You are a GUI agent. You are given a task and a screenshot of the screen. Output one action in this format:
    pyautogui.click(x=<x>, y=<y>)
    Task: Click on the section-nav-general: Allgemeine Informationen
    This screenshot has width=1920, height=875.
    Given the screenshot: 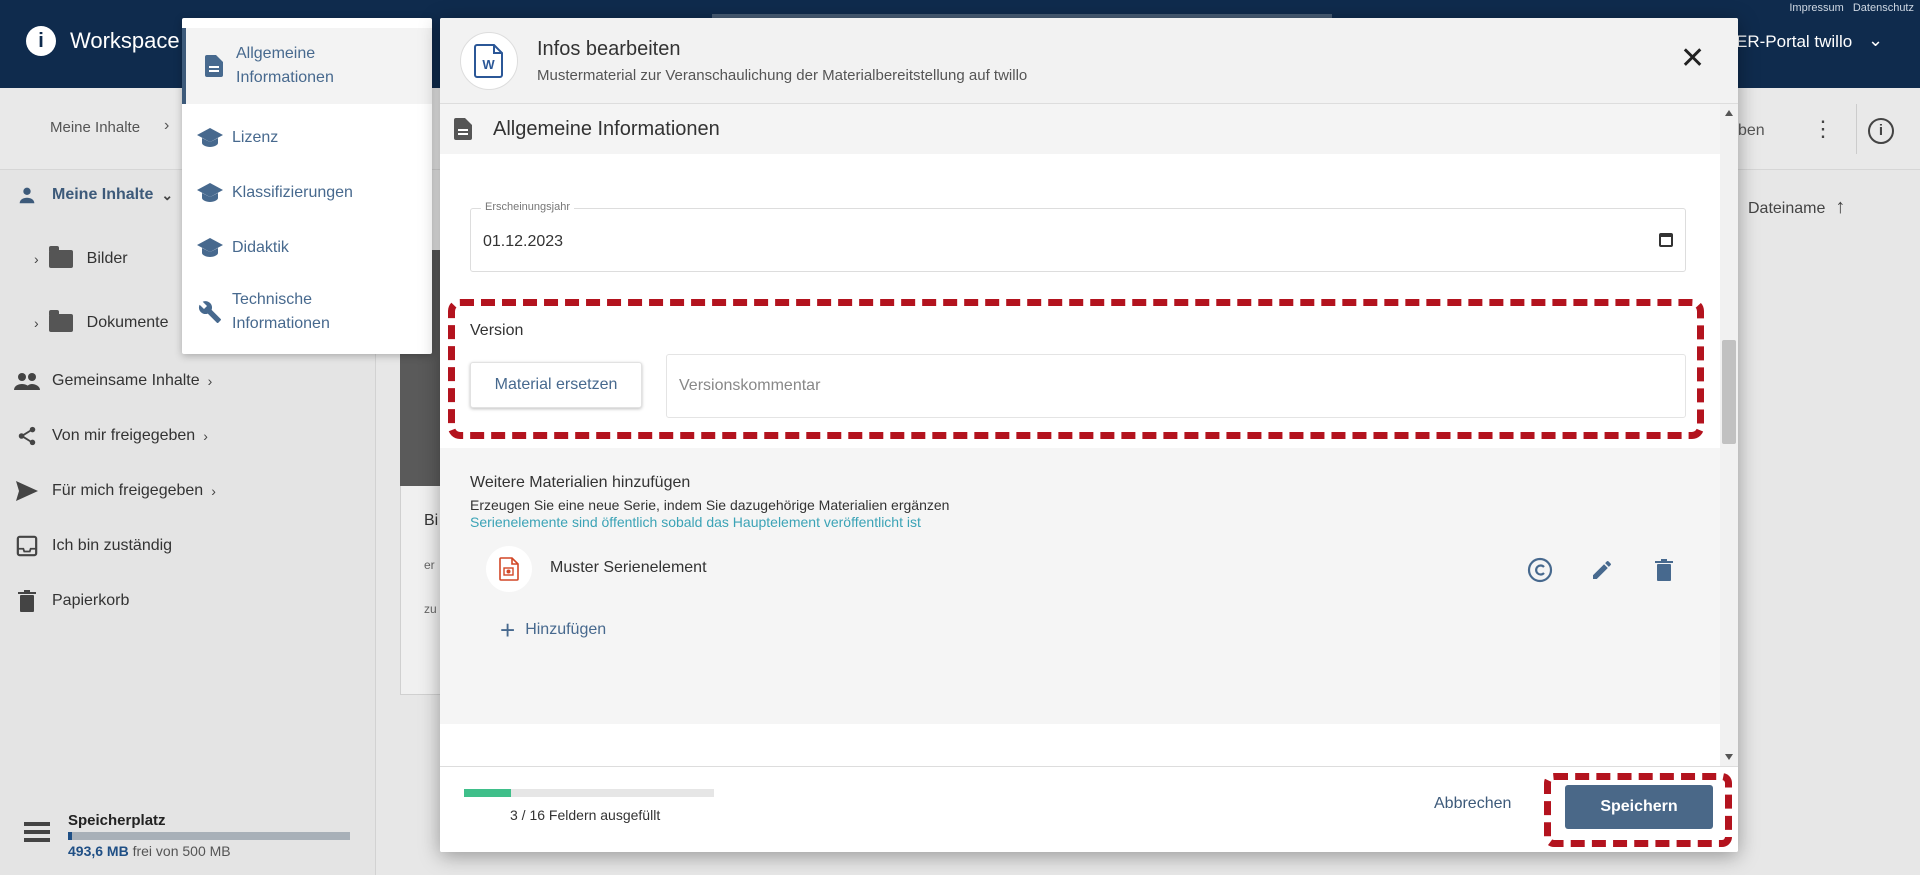 What is the action you would take?
    pyautogui.click(x=307, y=66)
    